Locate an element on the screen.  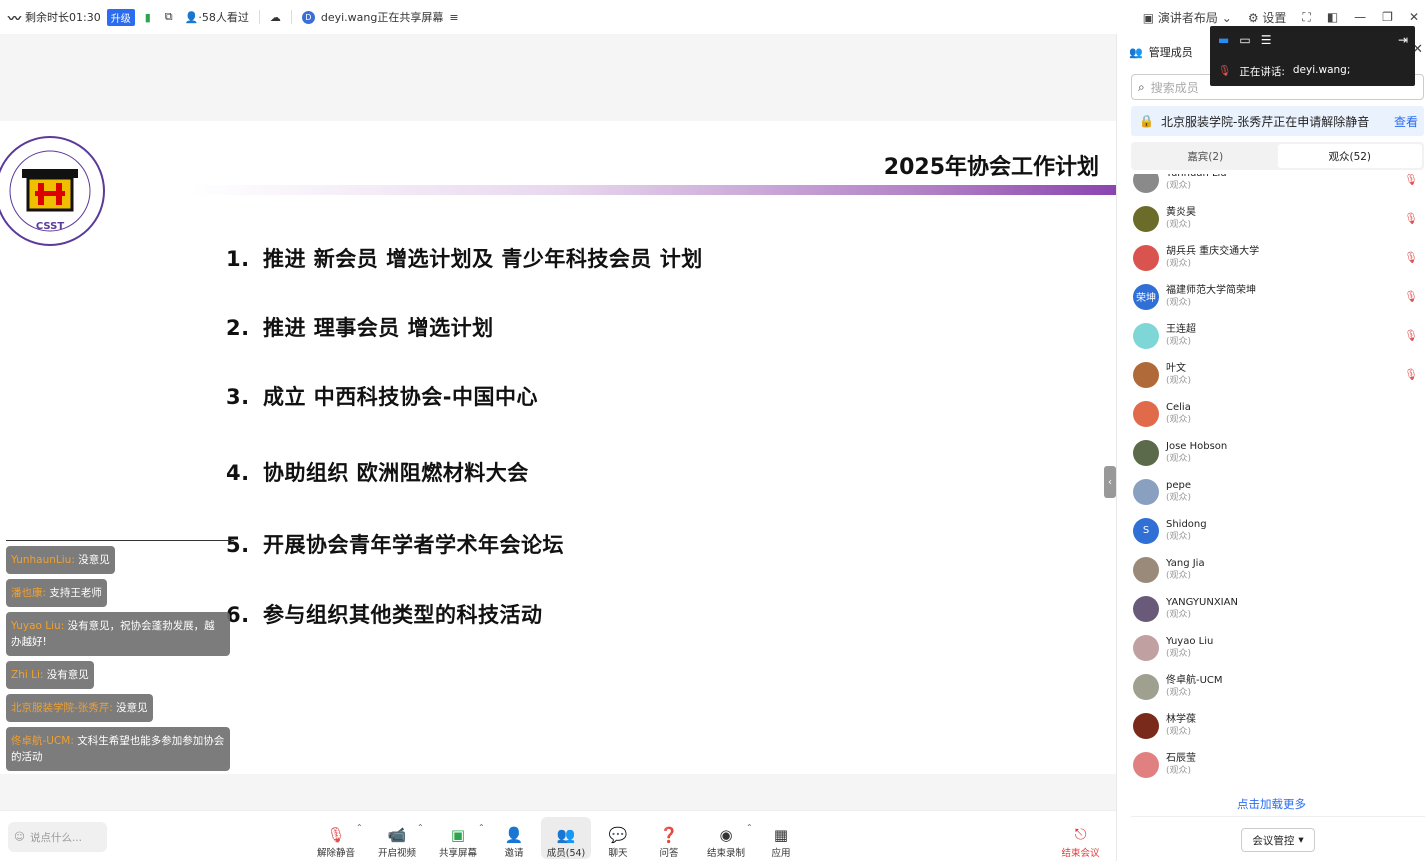
signal-icon: ▮ is located at coordinates (147, 17).